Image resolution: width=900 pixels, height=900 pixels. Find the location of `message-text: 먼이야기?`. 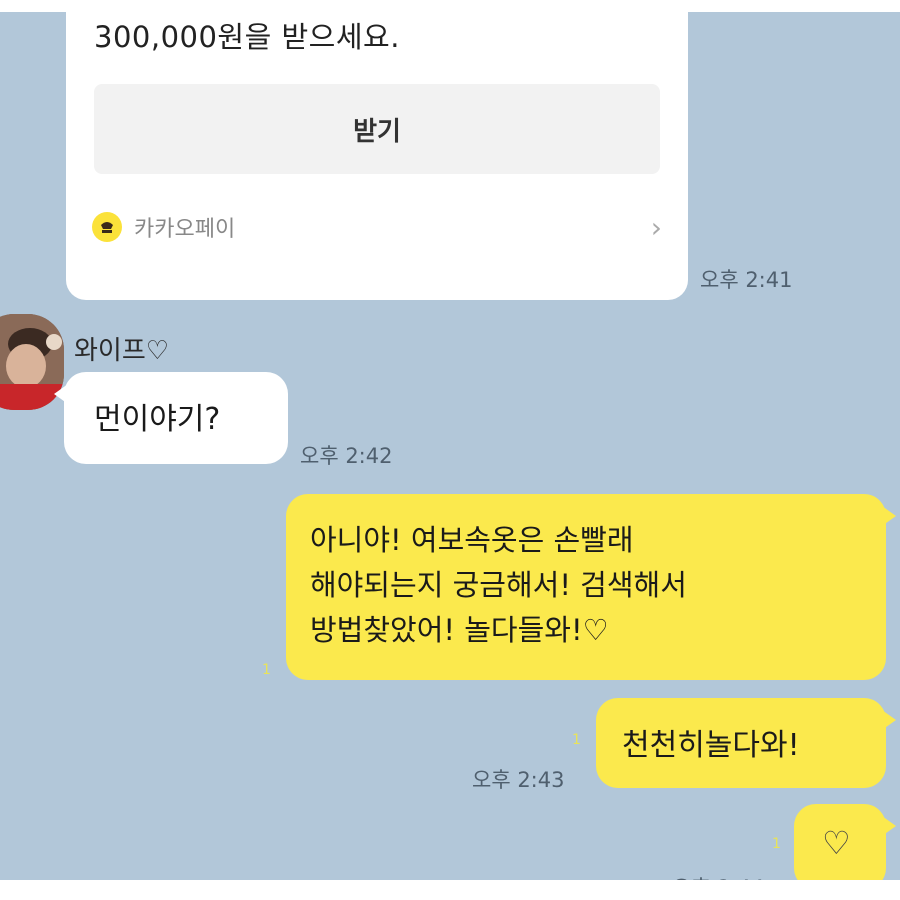

message-text: 먼이야기? is located at coordinates (157, 419).